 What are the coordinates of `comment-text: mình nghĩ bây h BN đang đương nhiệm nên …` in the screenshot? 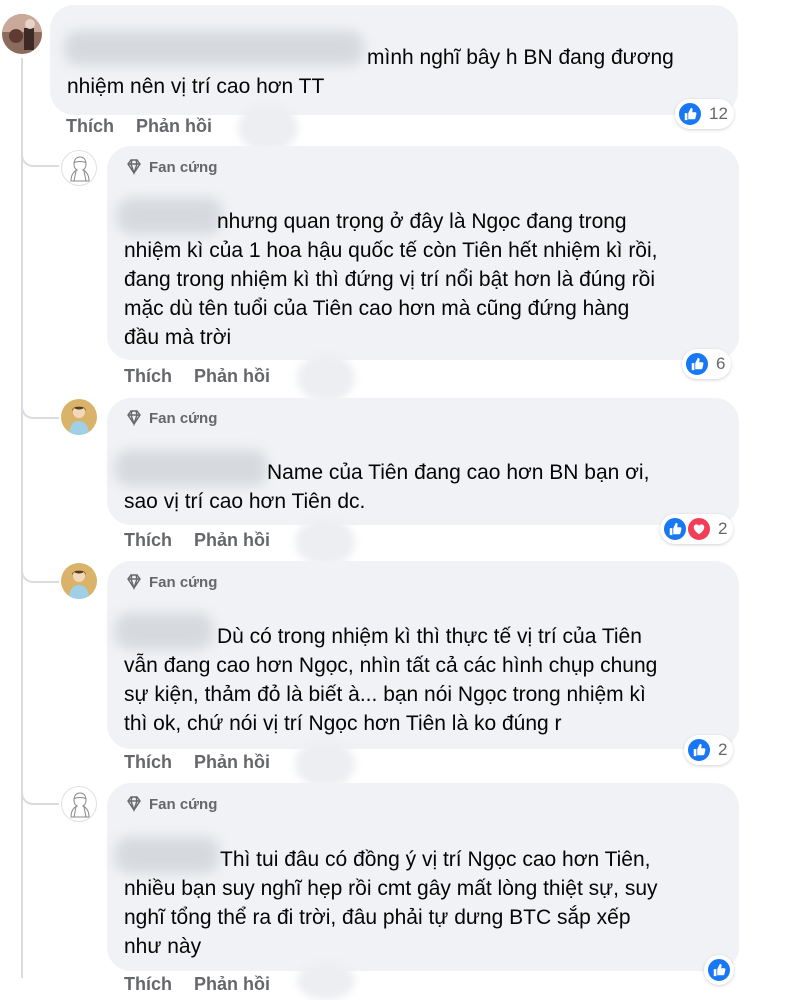 It's located at (370, 72).